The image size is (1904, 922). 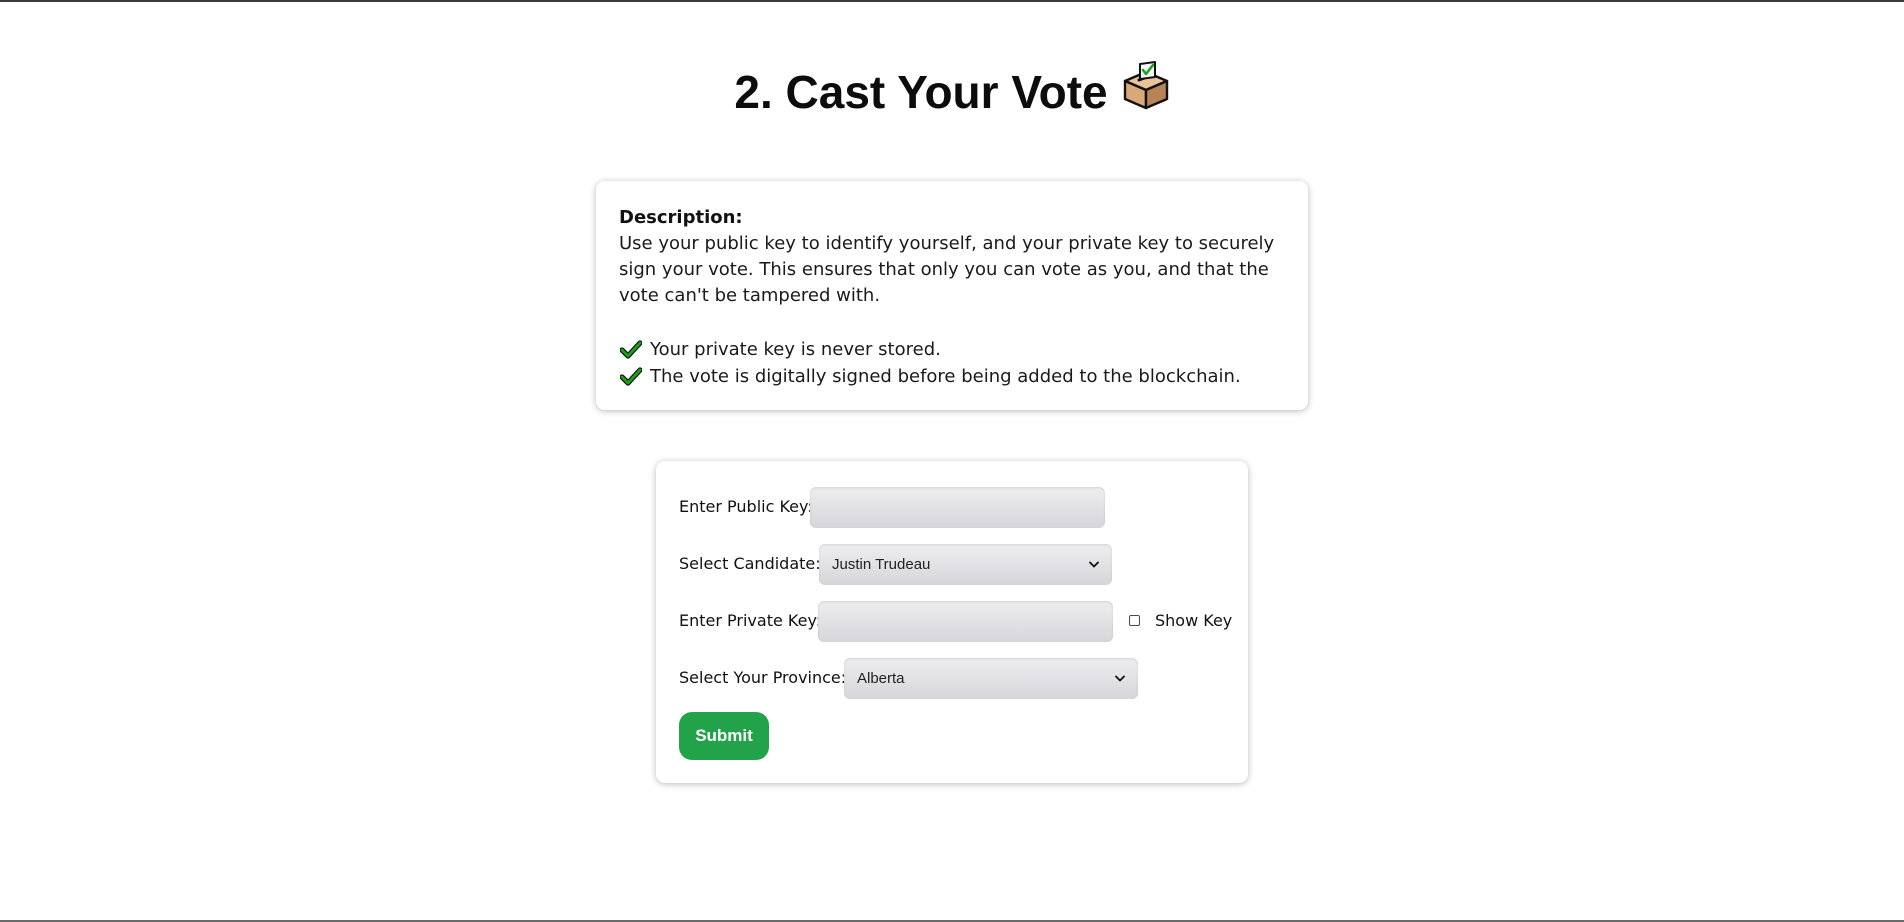 What do you see at coordinates (951, 349) in the screenshot?
I see `list-item: Your private key is never stored.` at bounding box center [951, 349].